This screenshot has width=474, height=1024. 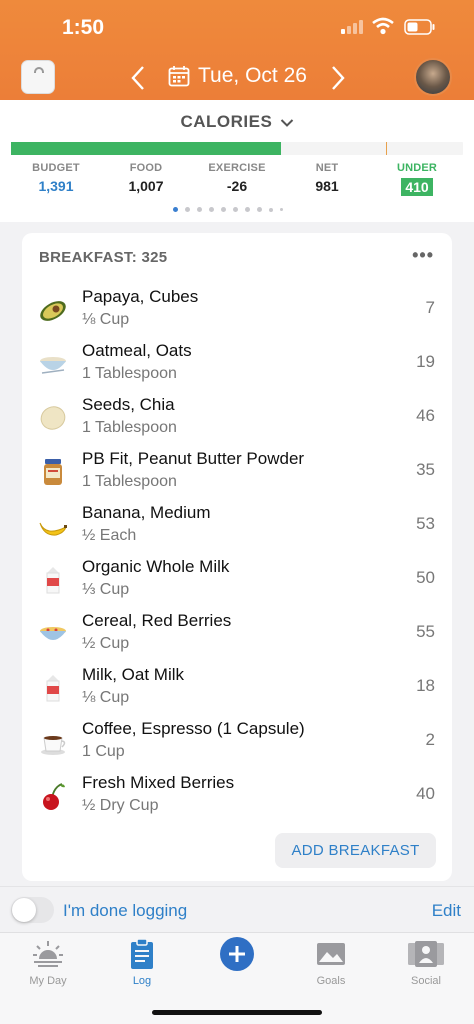 I want to click on sunrise-icon, so click(x=48, y=954).